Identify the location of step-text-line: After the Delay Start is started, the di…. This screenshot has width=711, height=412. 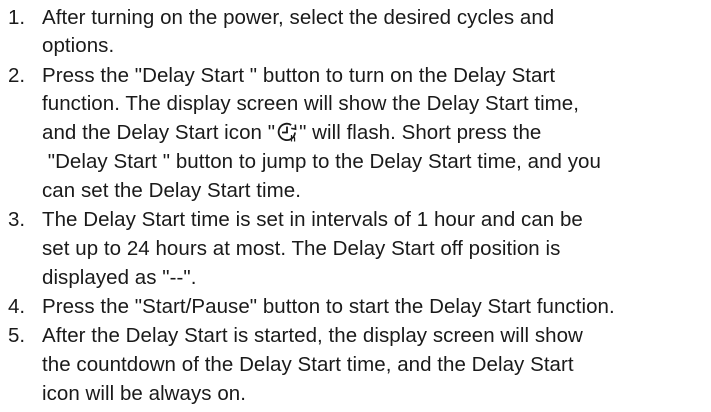
(312, 335).